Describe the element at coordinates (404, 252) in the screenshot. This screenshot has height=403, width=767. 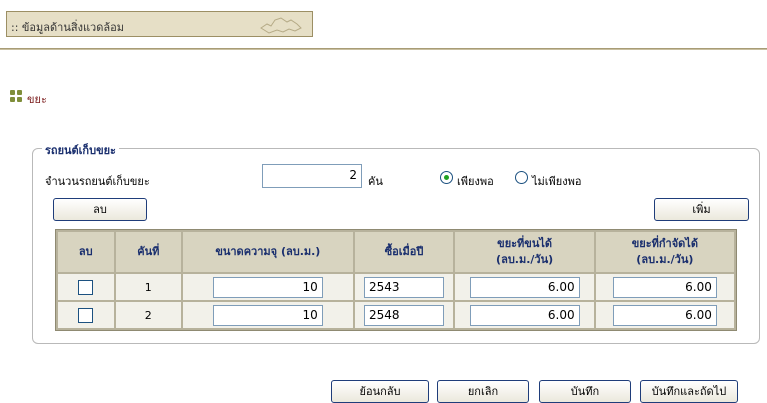
I see `col-header-year: ซื้อเมื่อปี` at that location.